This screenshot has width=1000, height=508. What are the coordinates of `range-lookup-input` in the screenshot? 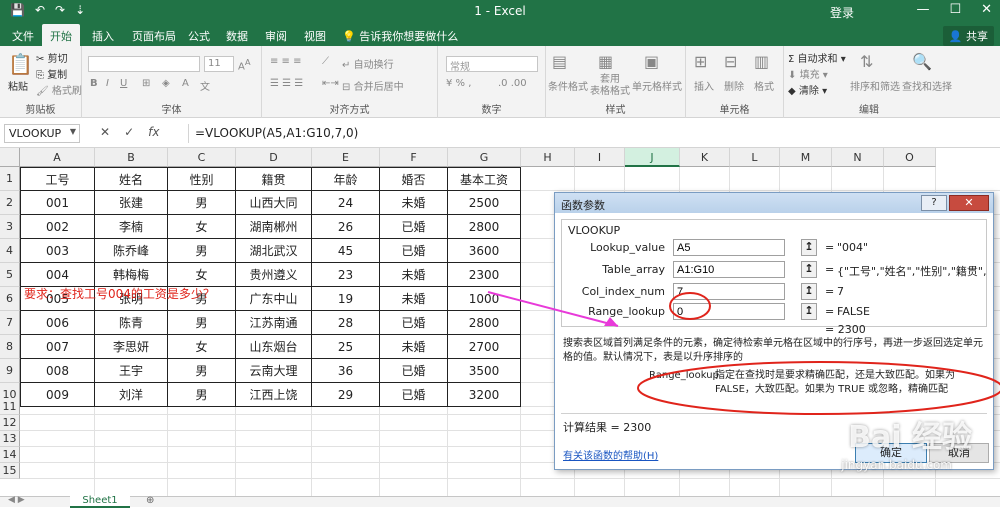 It's located at (729, 311).